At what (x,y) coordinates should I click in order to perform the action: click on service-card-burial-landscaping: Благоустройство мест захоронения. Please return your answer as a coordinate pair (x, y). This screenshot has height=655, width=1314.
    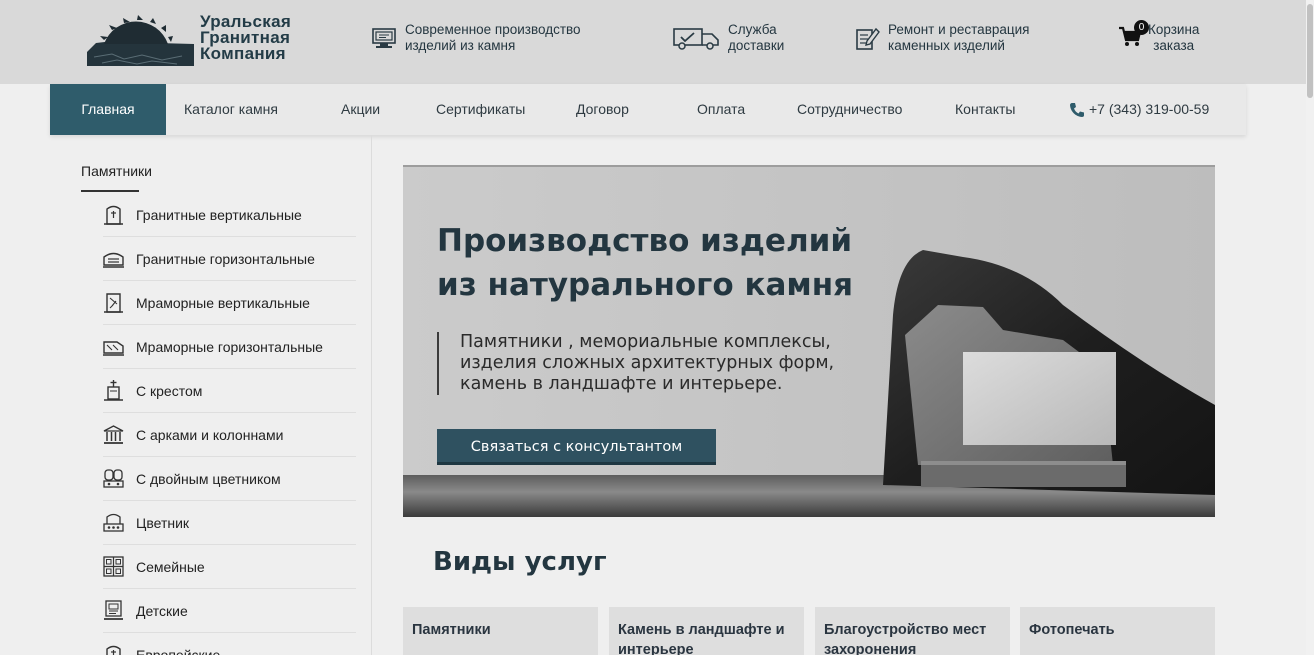
    Looking at the image, I should click on (912, 631).